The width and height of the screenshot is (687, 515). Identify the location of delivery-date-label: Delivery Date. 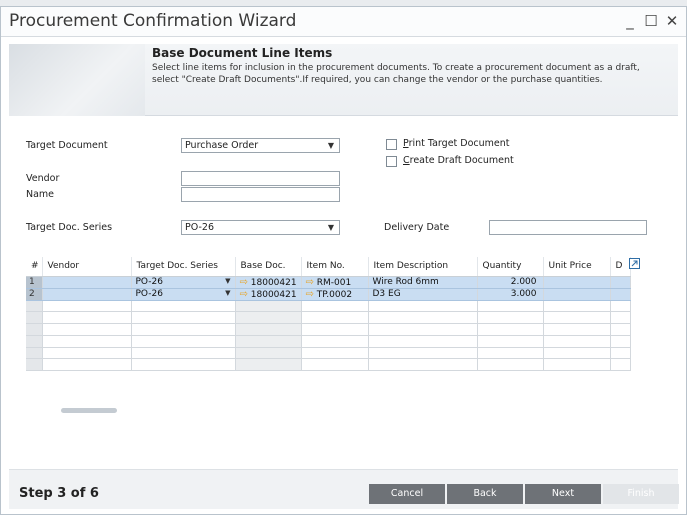
(417, 227).